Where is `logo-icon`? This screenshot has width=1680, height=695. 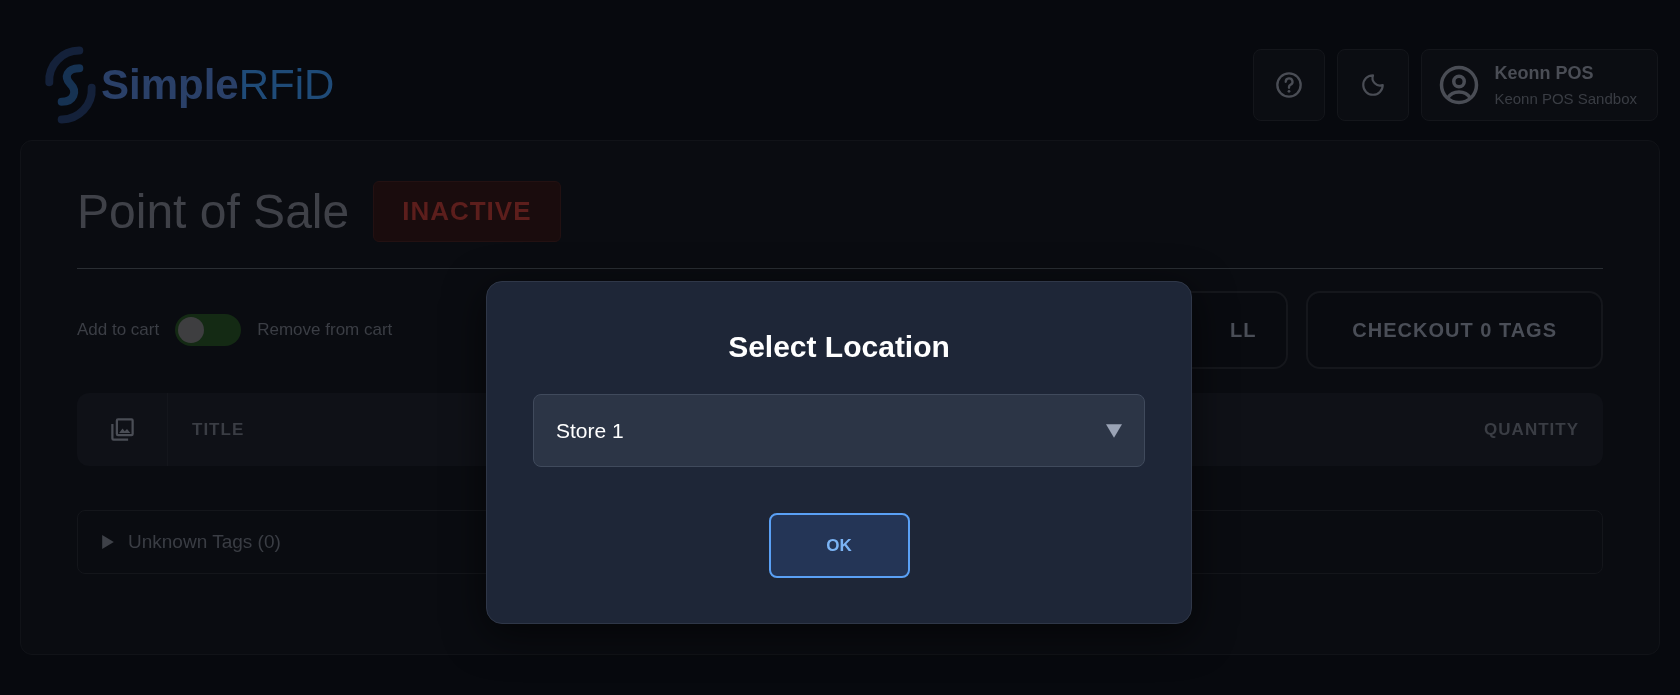
logo-icon is located at coordinates (70, 85).